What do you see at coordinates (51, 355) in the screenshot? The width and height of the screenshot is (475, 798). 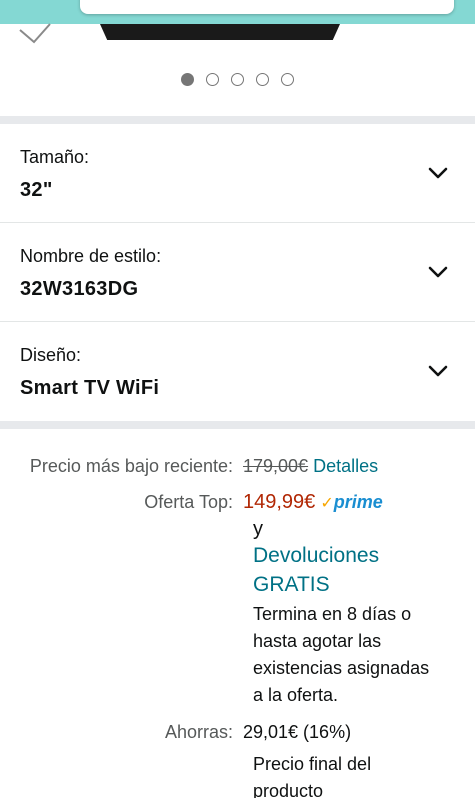 I see `variation-label: Diseño:` at bounding box center [51, 355].